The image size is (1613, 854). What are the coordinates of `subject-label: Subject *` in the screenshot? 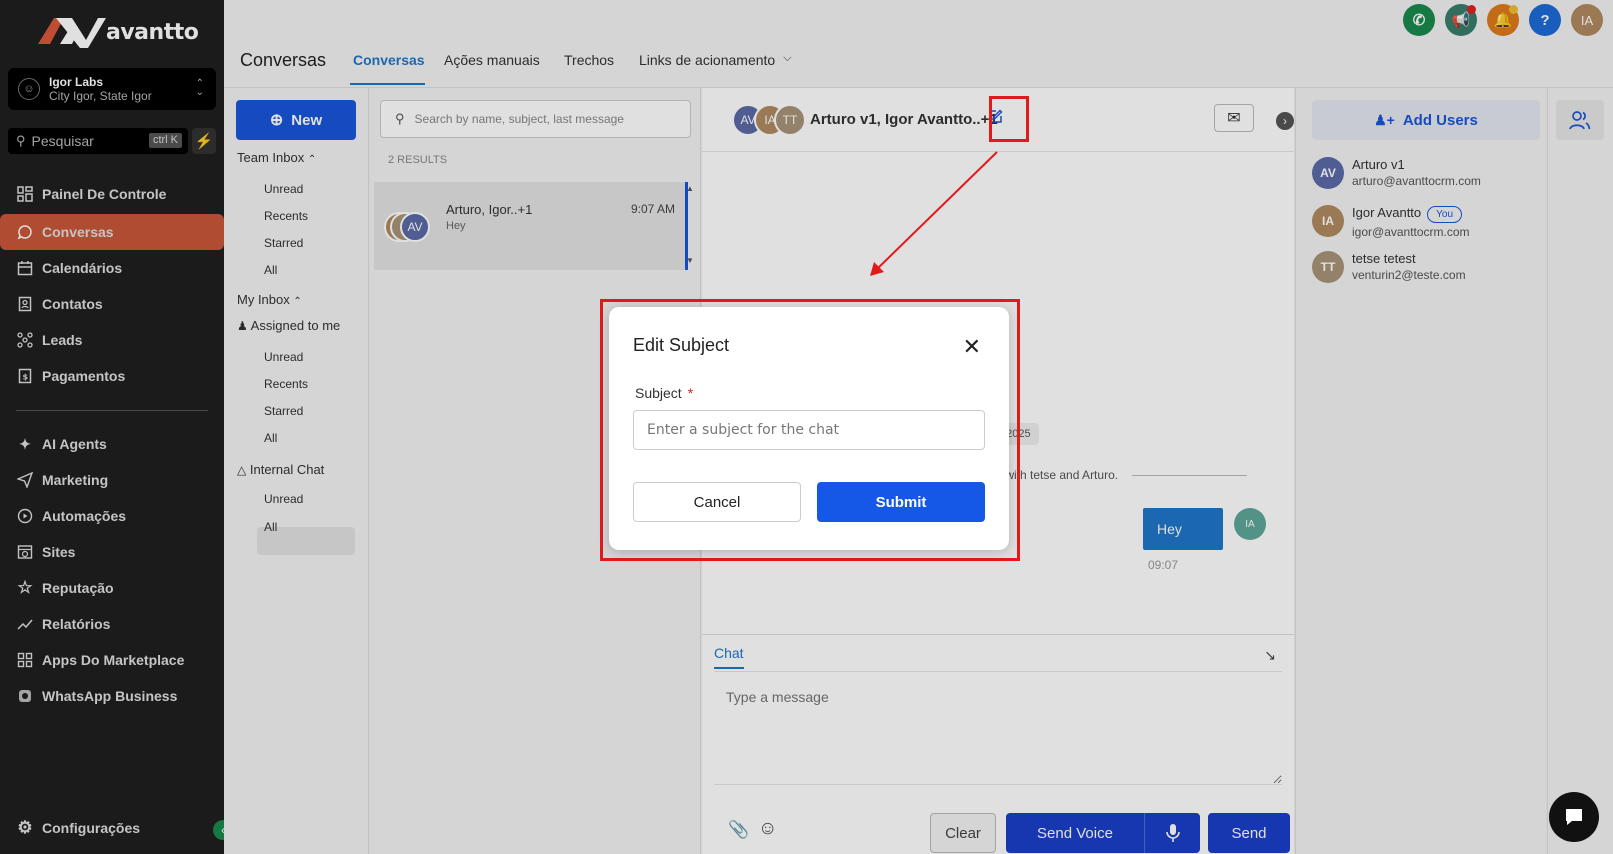 It's located at (664, 393).